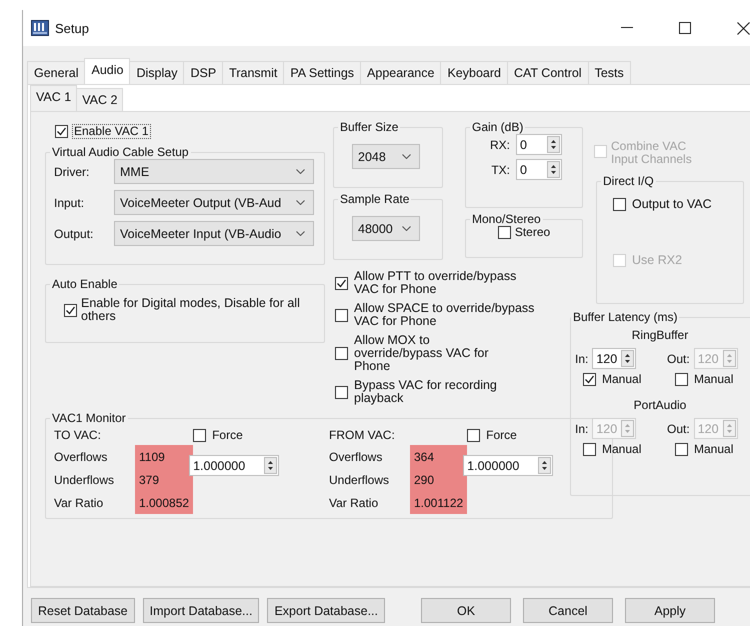 The height and width of the screenshot is (626, 750). I want to click on checkbox-label: Bypass VAC for recording playback, so click(426, 392).